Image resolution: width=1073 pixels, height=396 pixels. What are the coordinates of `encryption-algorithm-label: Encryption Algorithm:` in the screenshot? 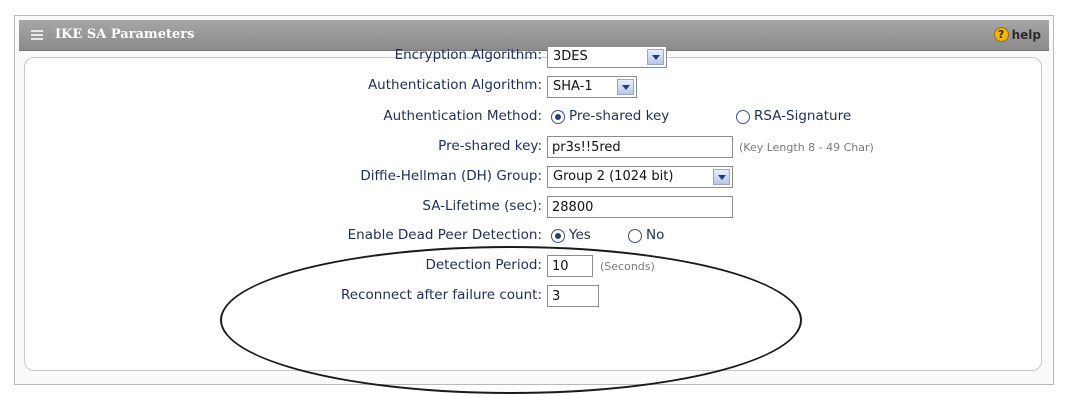 It's located at (468, 55).